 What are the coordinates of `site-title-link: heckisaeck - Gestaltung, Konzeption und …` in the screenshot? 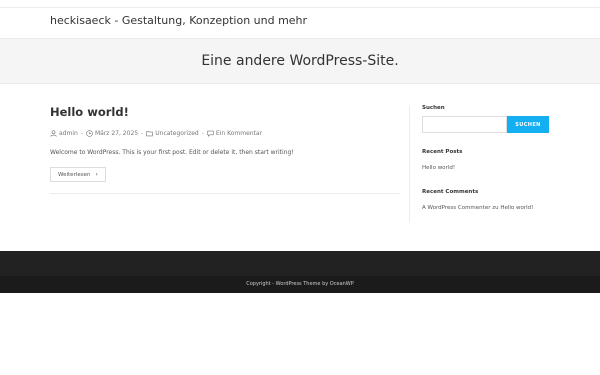 It's located at (178, 20).